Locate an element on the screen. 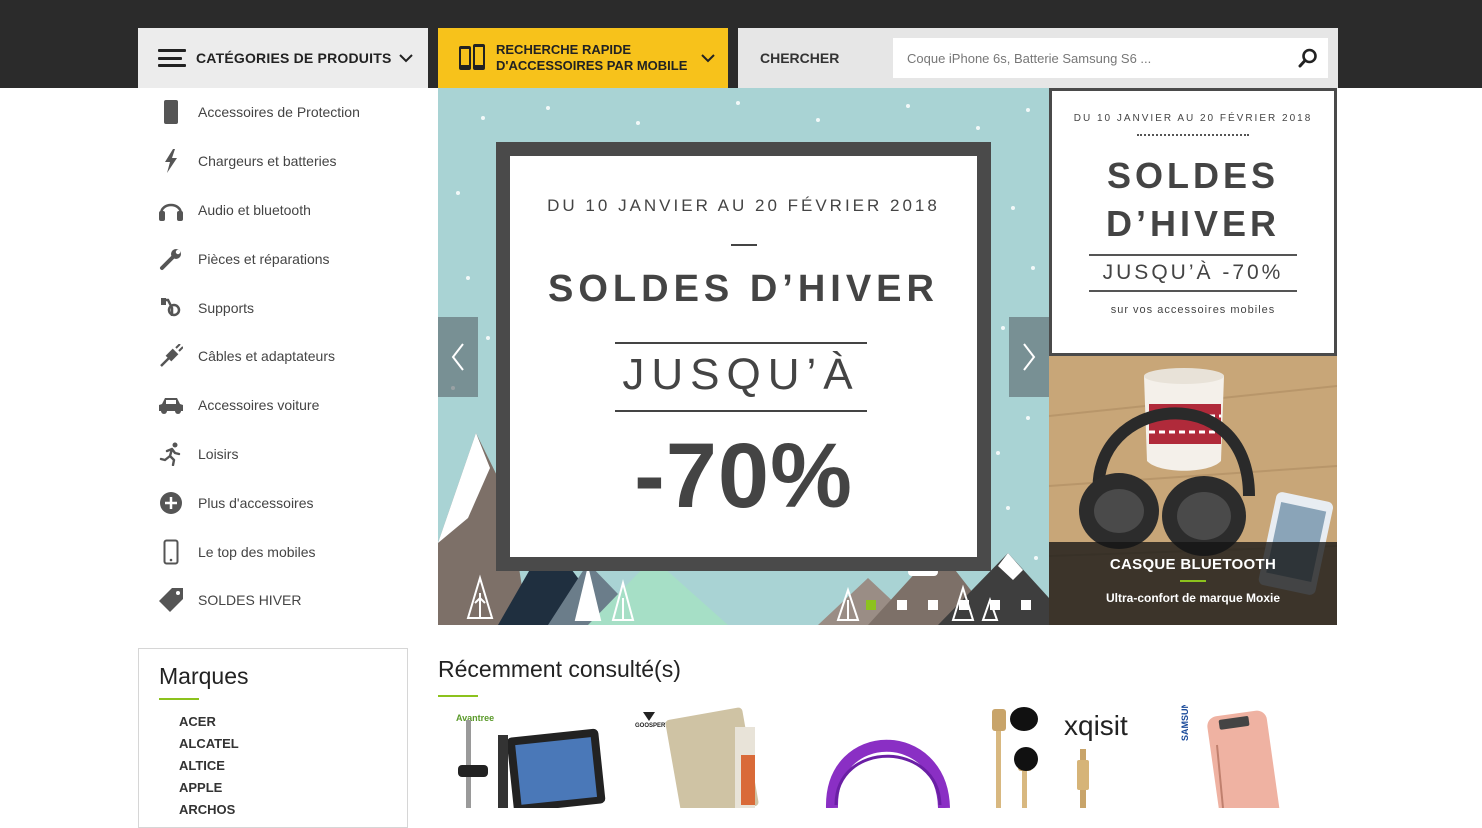 The width and height of the screenshot is (1482, 828). sidebar-item-label: Loisirs is located at coordinates (218, 453).